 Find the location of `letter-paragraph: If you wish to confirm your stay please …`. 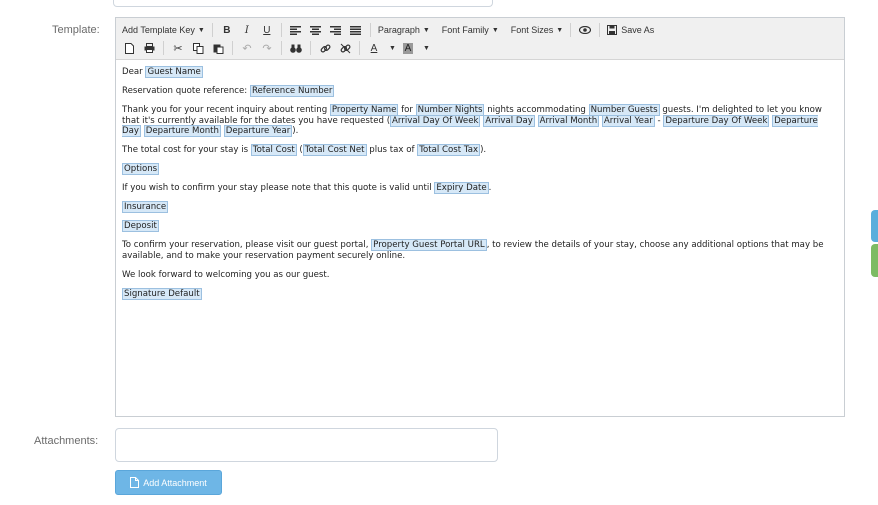

letter-paragraph: If you wish to confirm your stay please … is located at coordinates (478, 188).